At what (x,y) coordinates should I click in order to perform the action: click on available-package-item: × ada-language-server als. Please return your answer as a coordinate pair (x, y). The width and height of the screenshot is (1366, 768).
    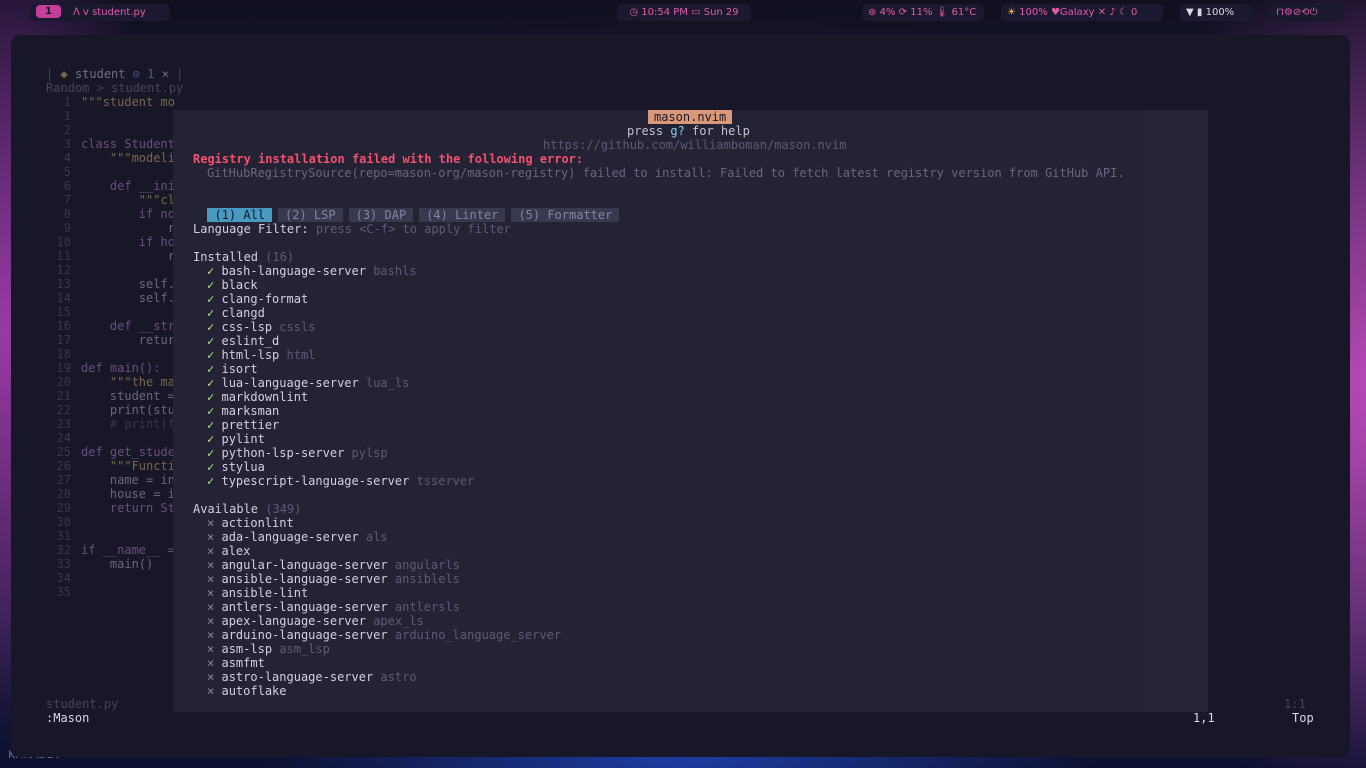
    Looking at the image, I should click on (384, 537).